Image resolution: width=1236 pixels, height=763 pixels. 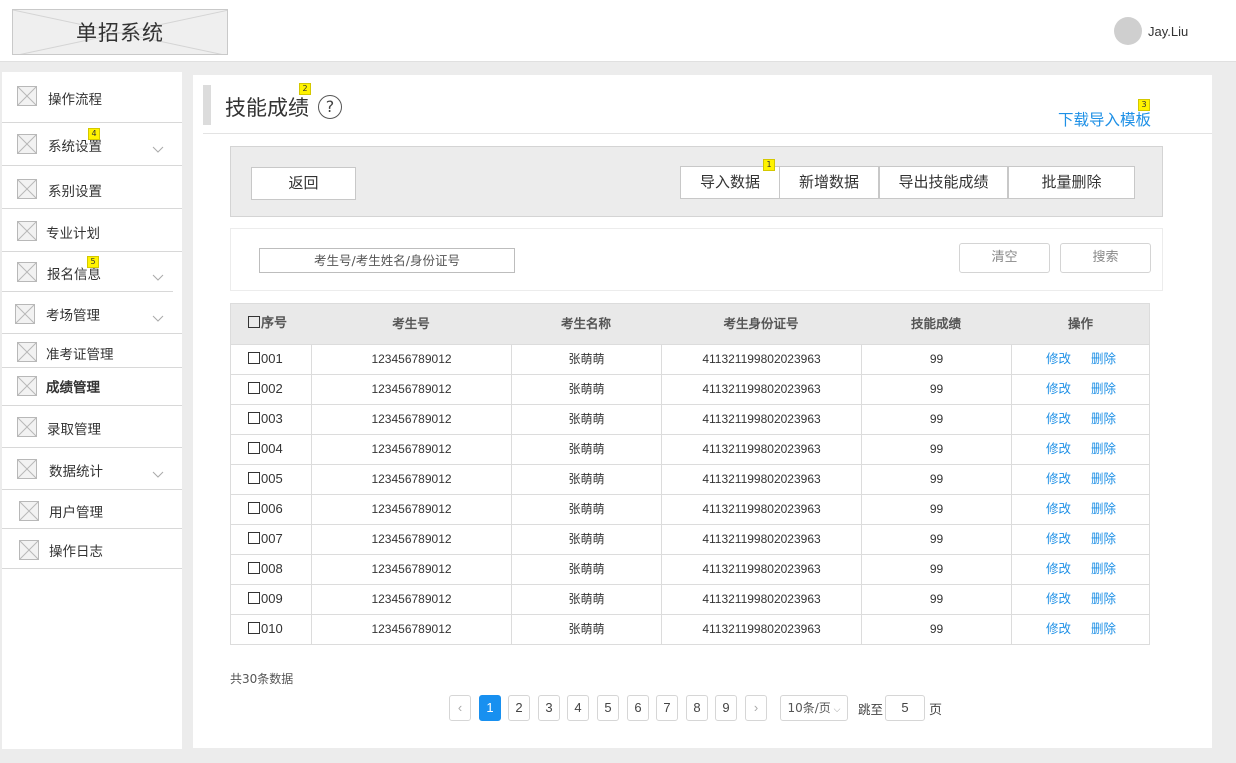 I want to click on exam-no-cell: 123456789012, so click(x=411, y=629).